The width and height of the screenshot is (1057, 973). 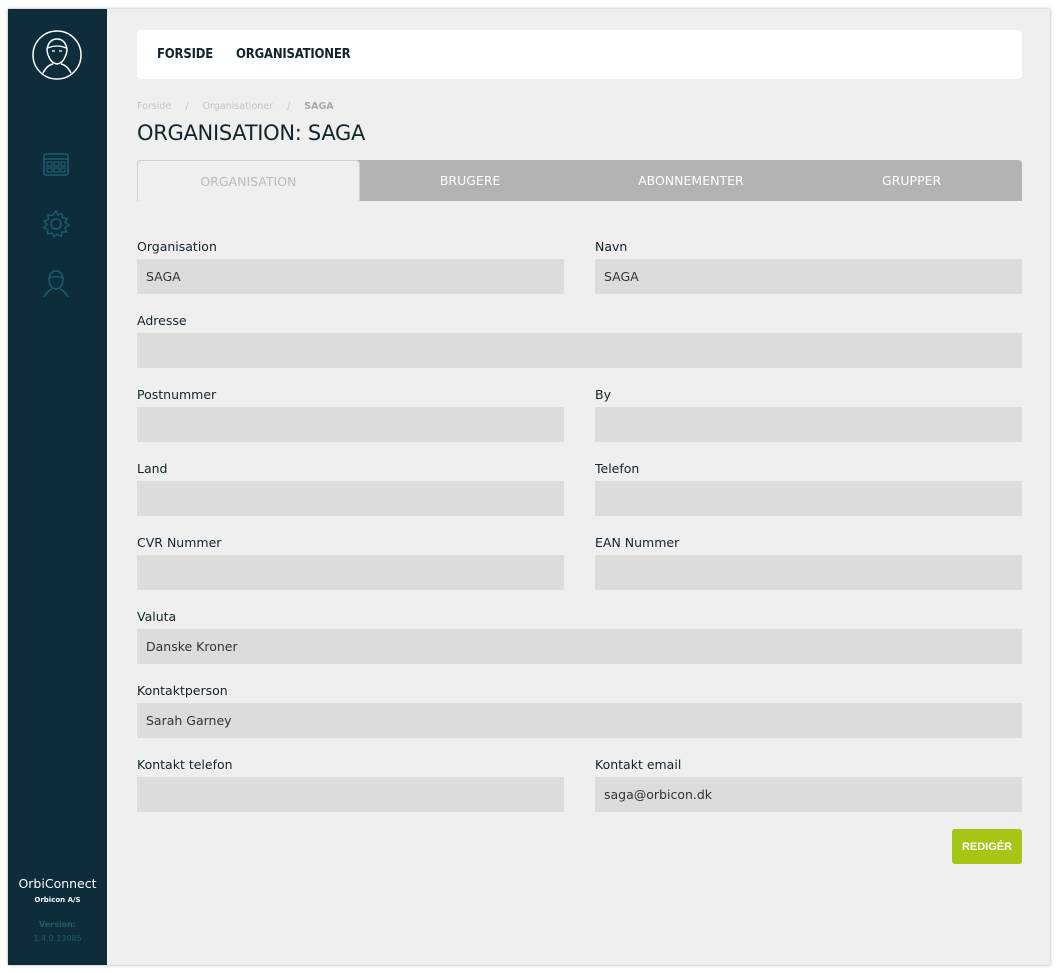 I want to click on kontakt-telefon-field, so click(x=350, y=794).